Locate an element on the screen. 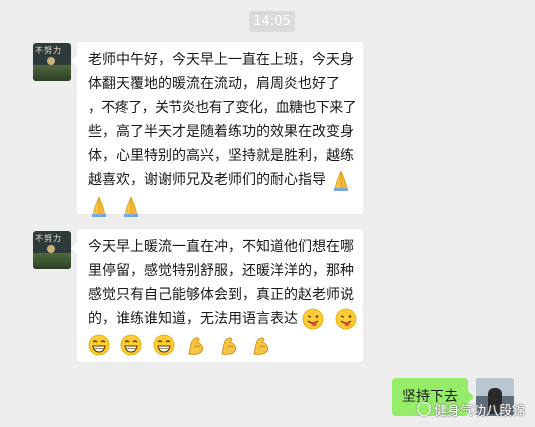  message-line: 今天早上暖流一直在冲，不知道他们想在哪 is located at coordinates (221, 247).